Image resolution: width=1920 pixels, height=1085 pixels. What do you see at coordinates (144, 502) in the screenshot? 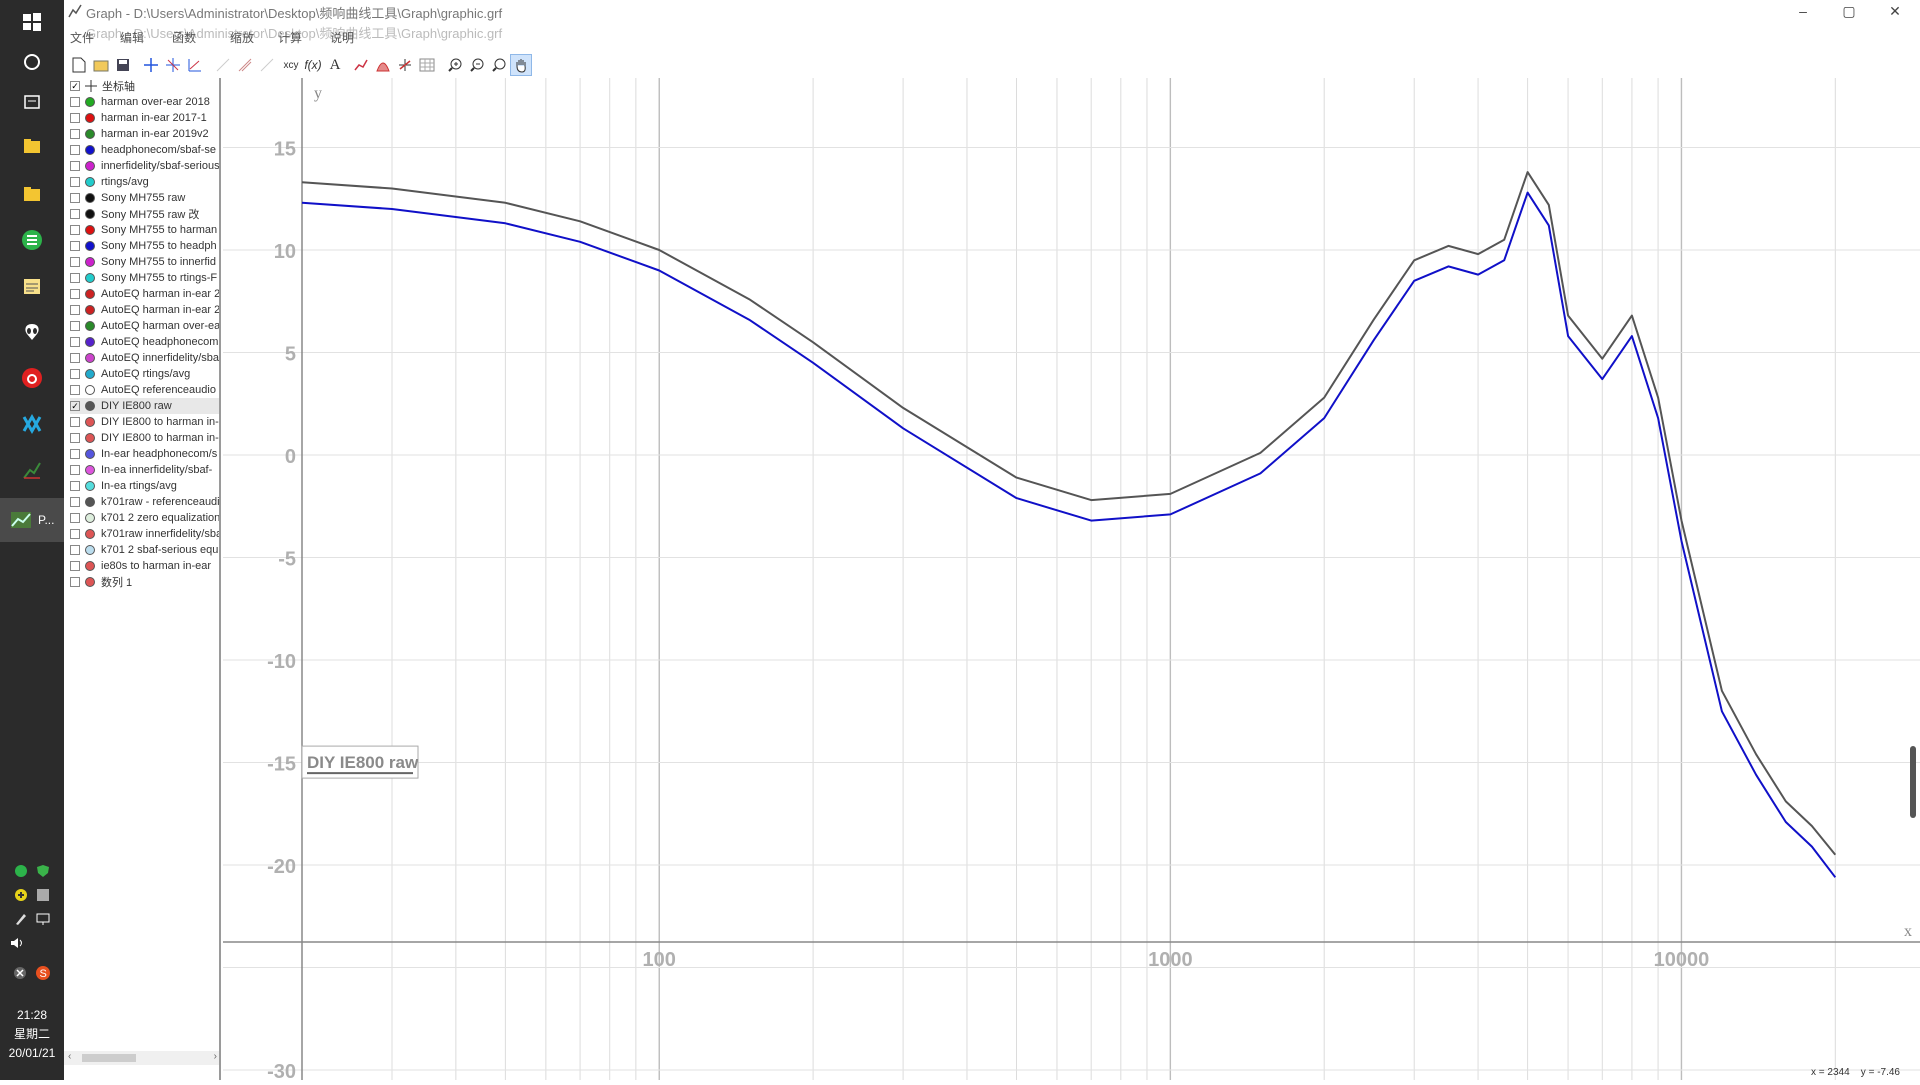
I see `function-list-item: k701raw - referenceaudi` at bounding box center [144, 502].